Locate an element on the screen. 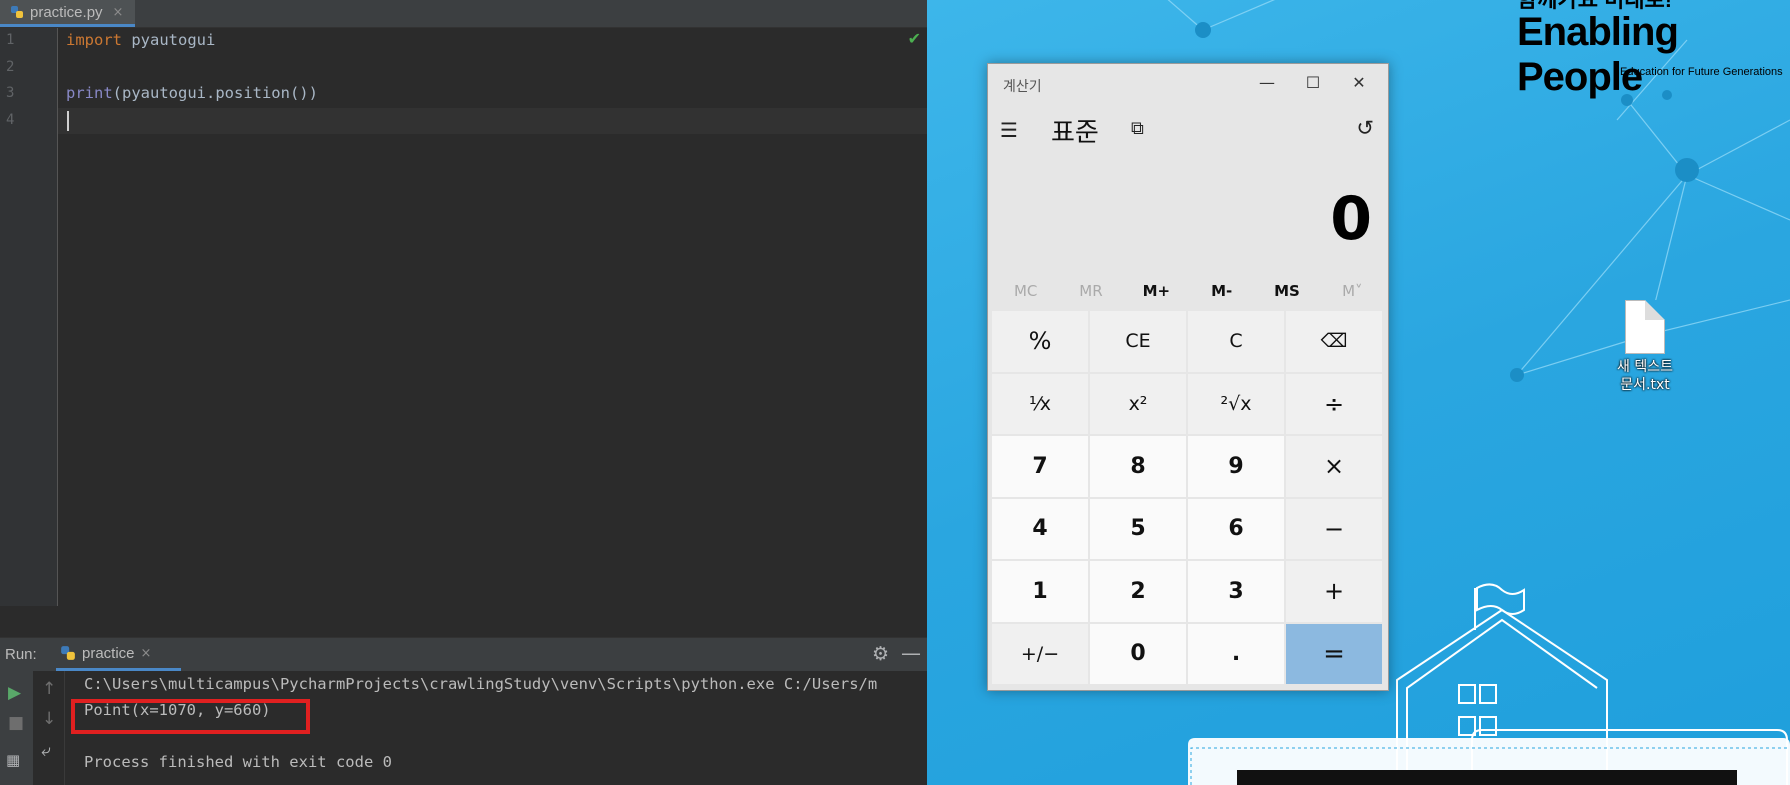 Image resolution: width=1790 pixels, height=785 pixels. keypad: % CE C ⌫ ¹⁄x x² ²√x ÷ 7 8 9 × 4 5 6− 1 2 3 + +/− 0. = is located at coordinates (1188, 497).